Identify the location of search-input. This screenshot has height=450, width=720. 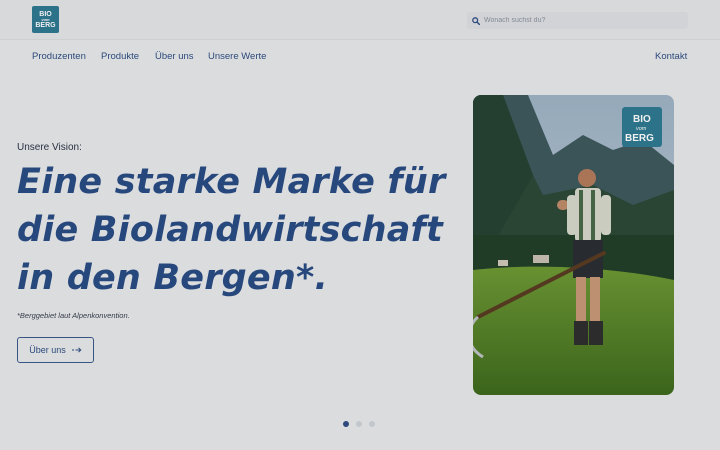
(584, 20).